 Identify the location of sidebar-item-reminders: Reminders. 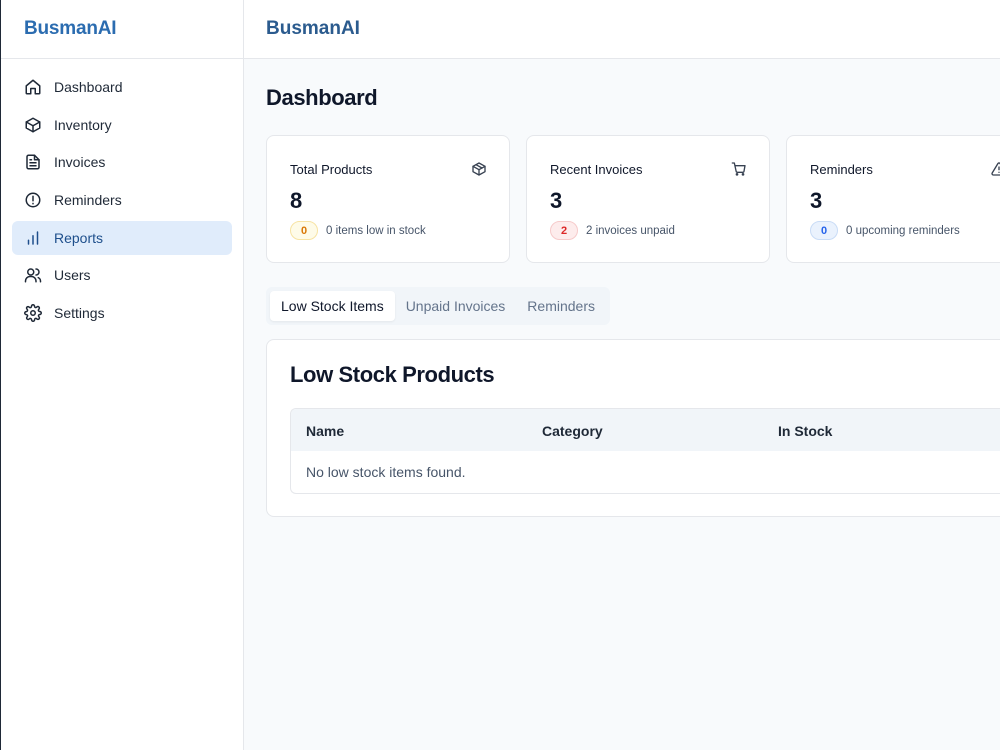
(122, 200).